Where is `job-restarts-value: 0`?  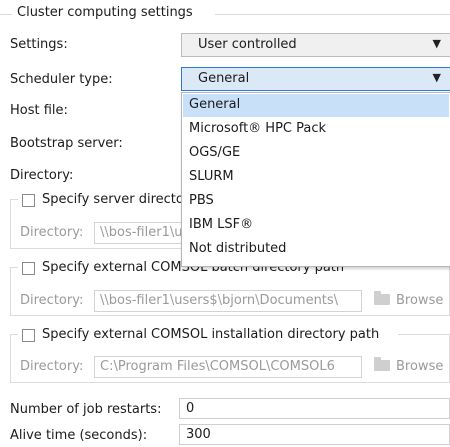
job-restarts-value: 0 is located at coordinates (190, 408).